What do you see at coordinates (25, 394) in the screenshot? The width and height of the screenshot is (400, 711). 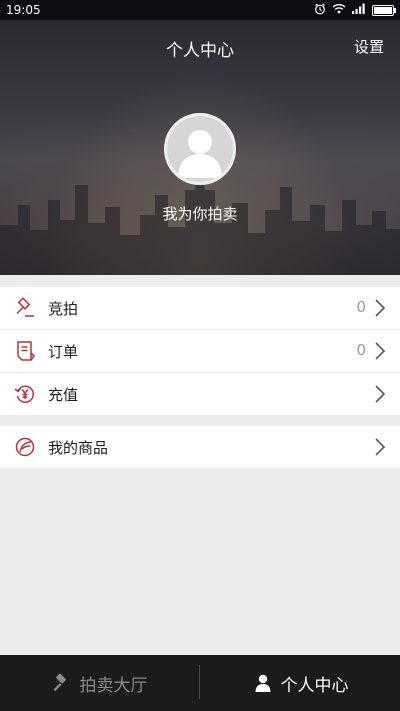 I see `recharge-icon` at bounding box center [25, 394].